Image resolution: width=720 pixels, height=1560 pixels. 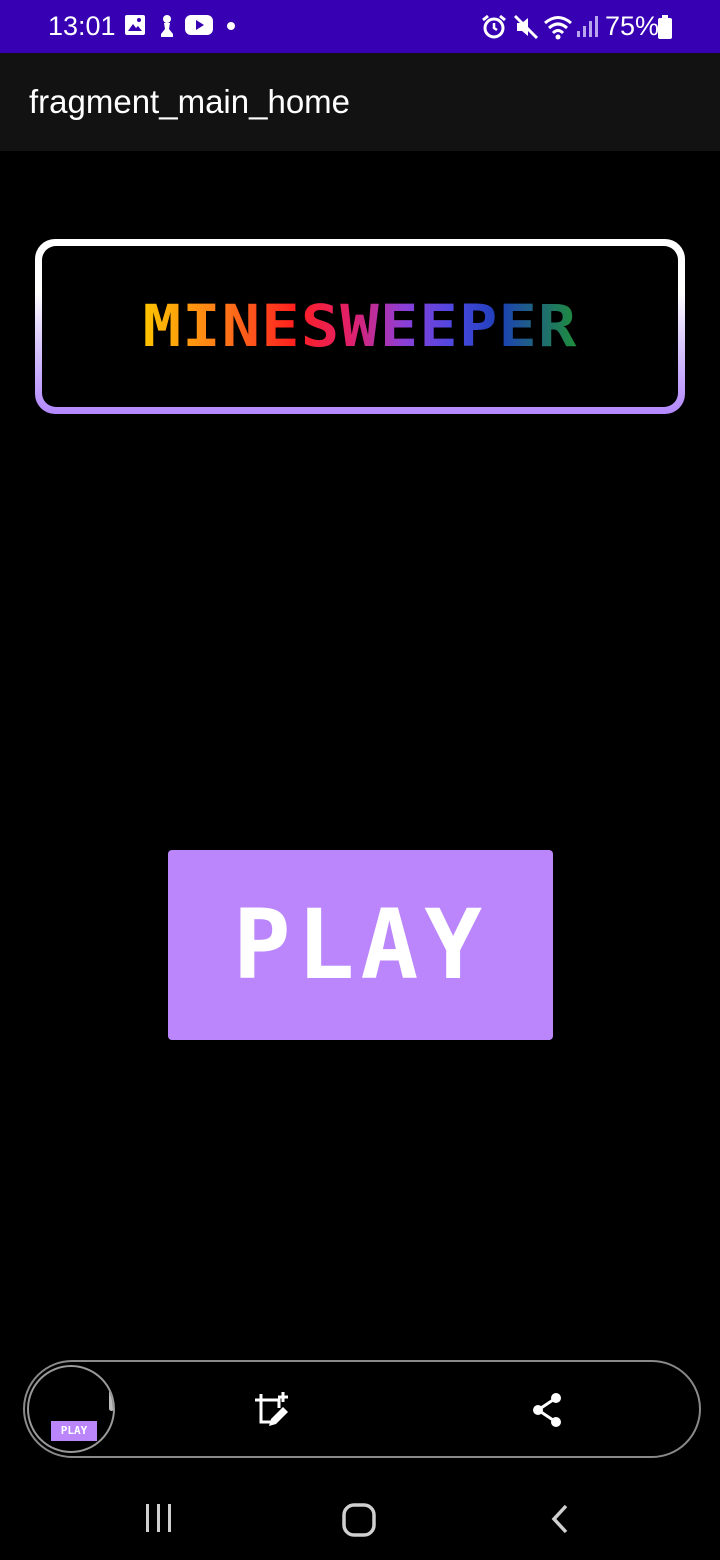 I want to click on minesweeper-title: MINESWEEPER, so click(x=360, y=326).